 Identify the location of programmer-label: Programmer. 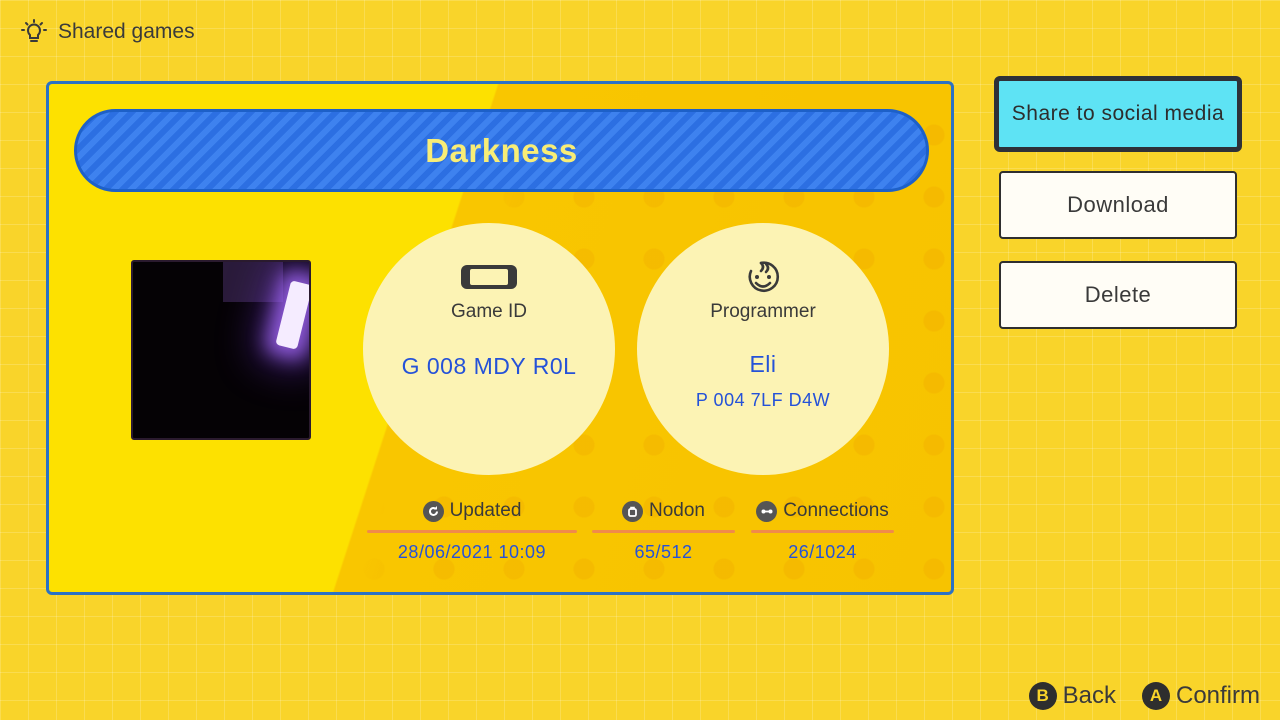
(763, 311).